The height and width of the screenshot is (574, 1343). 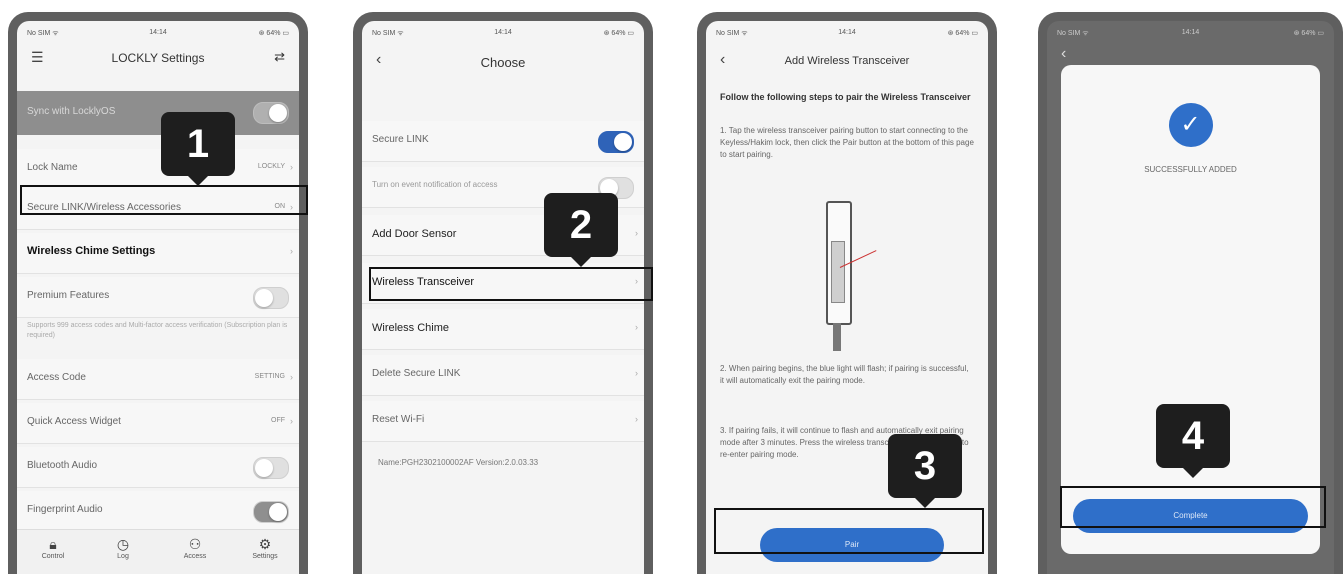 I want to click on step-callout-3: 3, so click(x=925, y=471).